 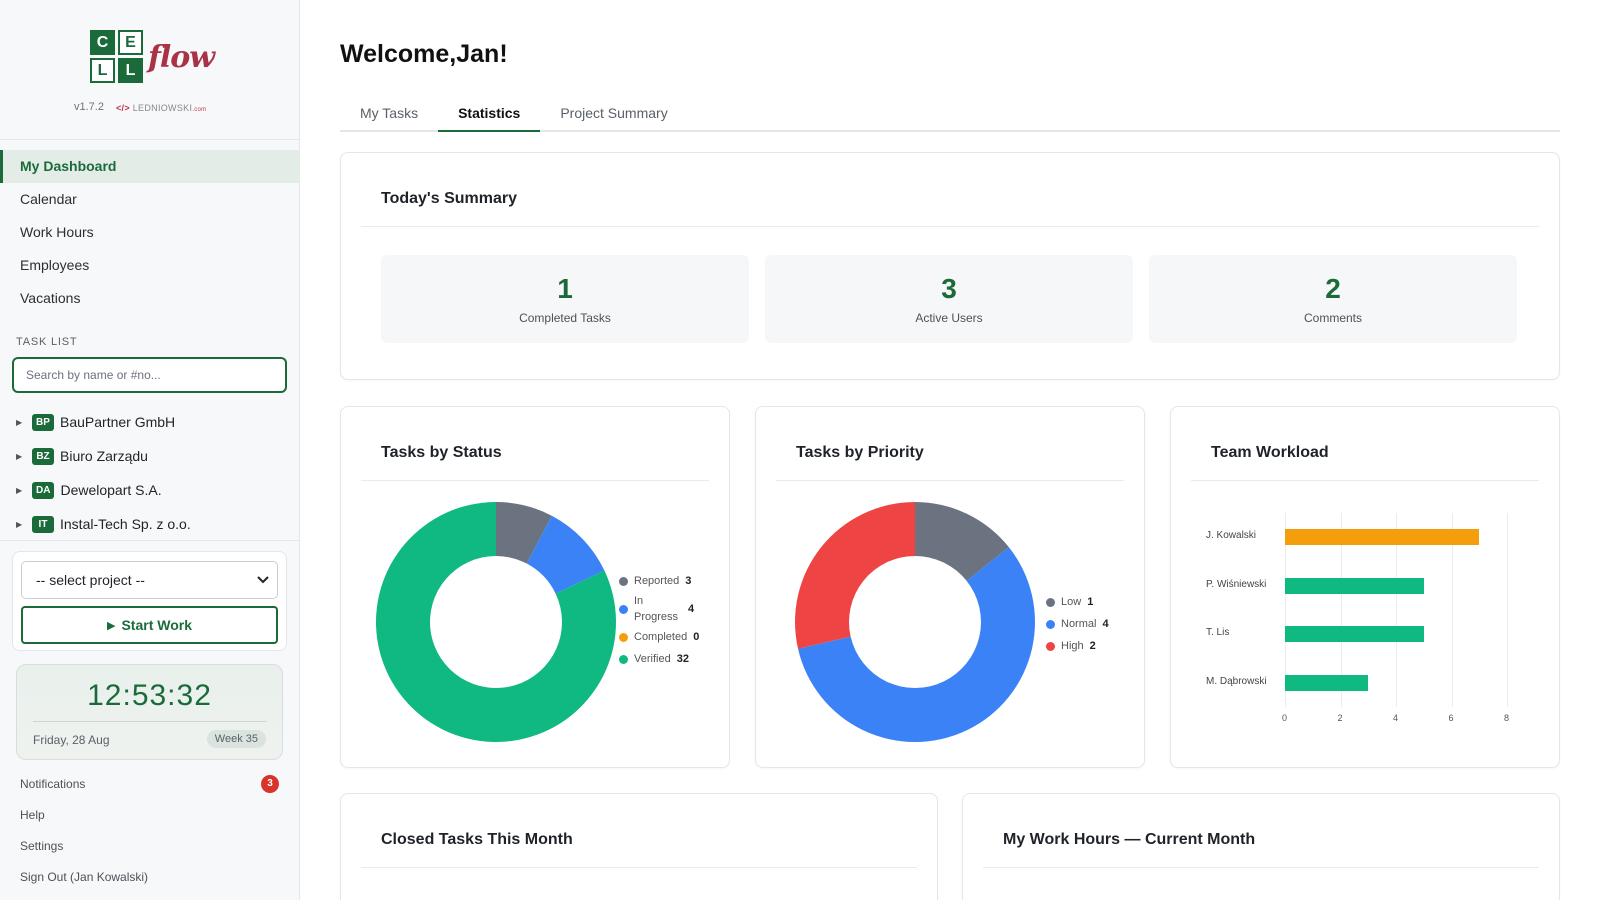 I want to click on app-version: v1.7.2, so click(x=89, y=107).